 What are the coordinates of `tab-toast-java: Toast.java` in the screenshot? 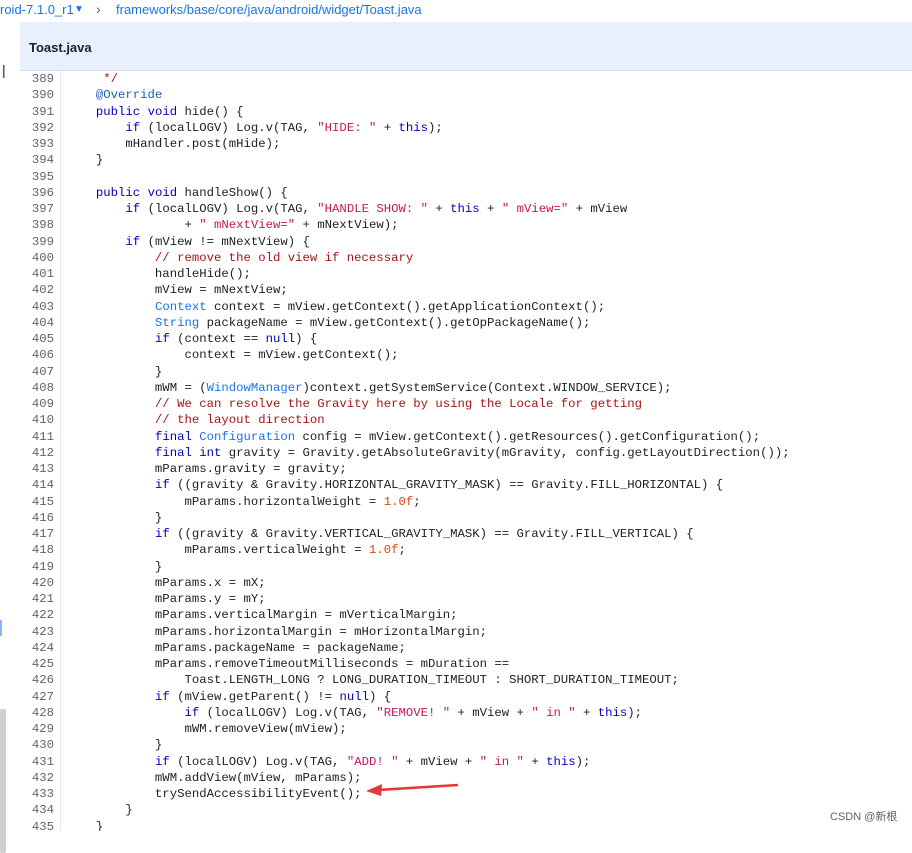 It's located at (60, 47).